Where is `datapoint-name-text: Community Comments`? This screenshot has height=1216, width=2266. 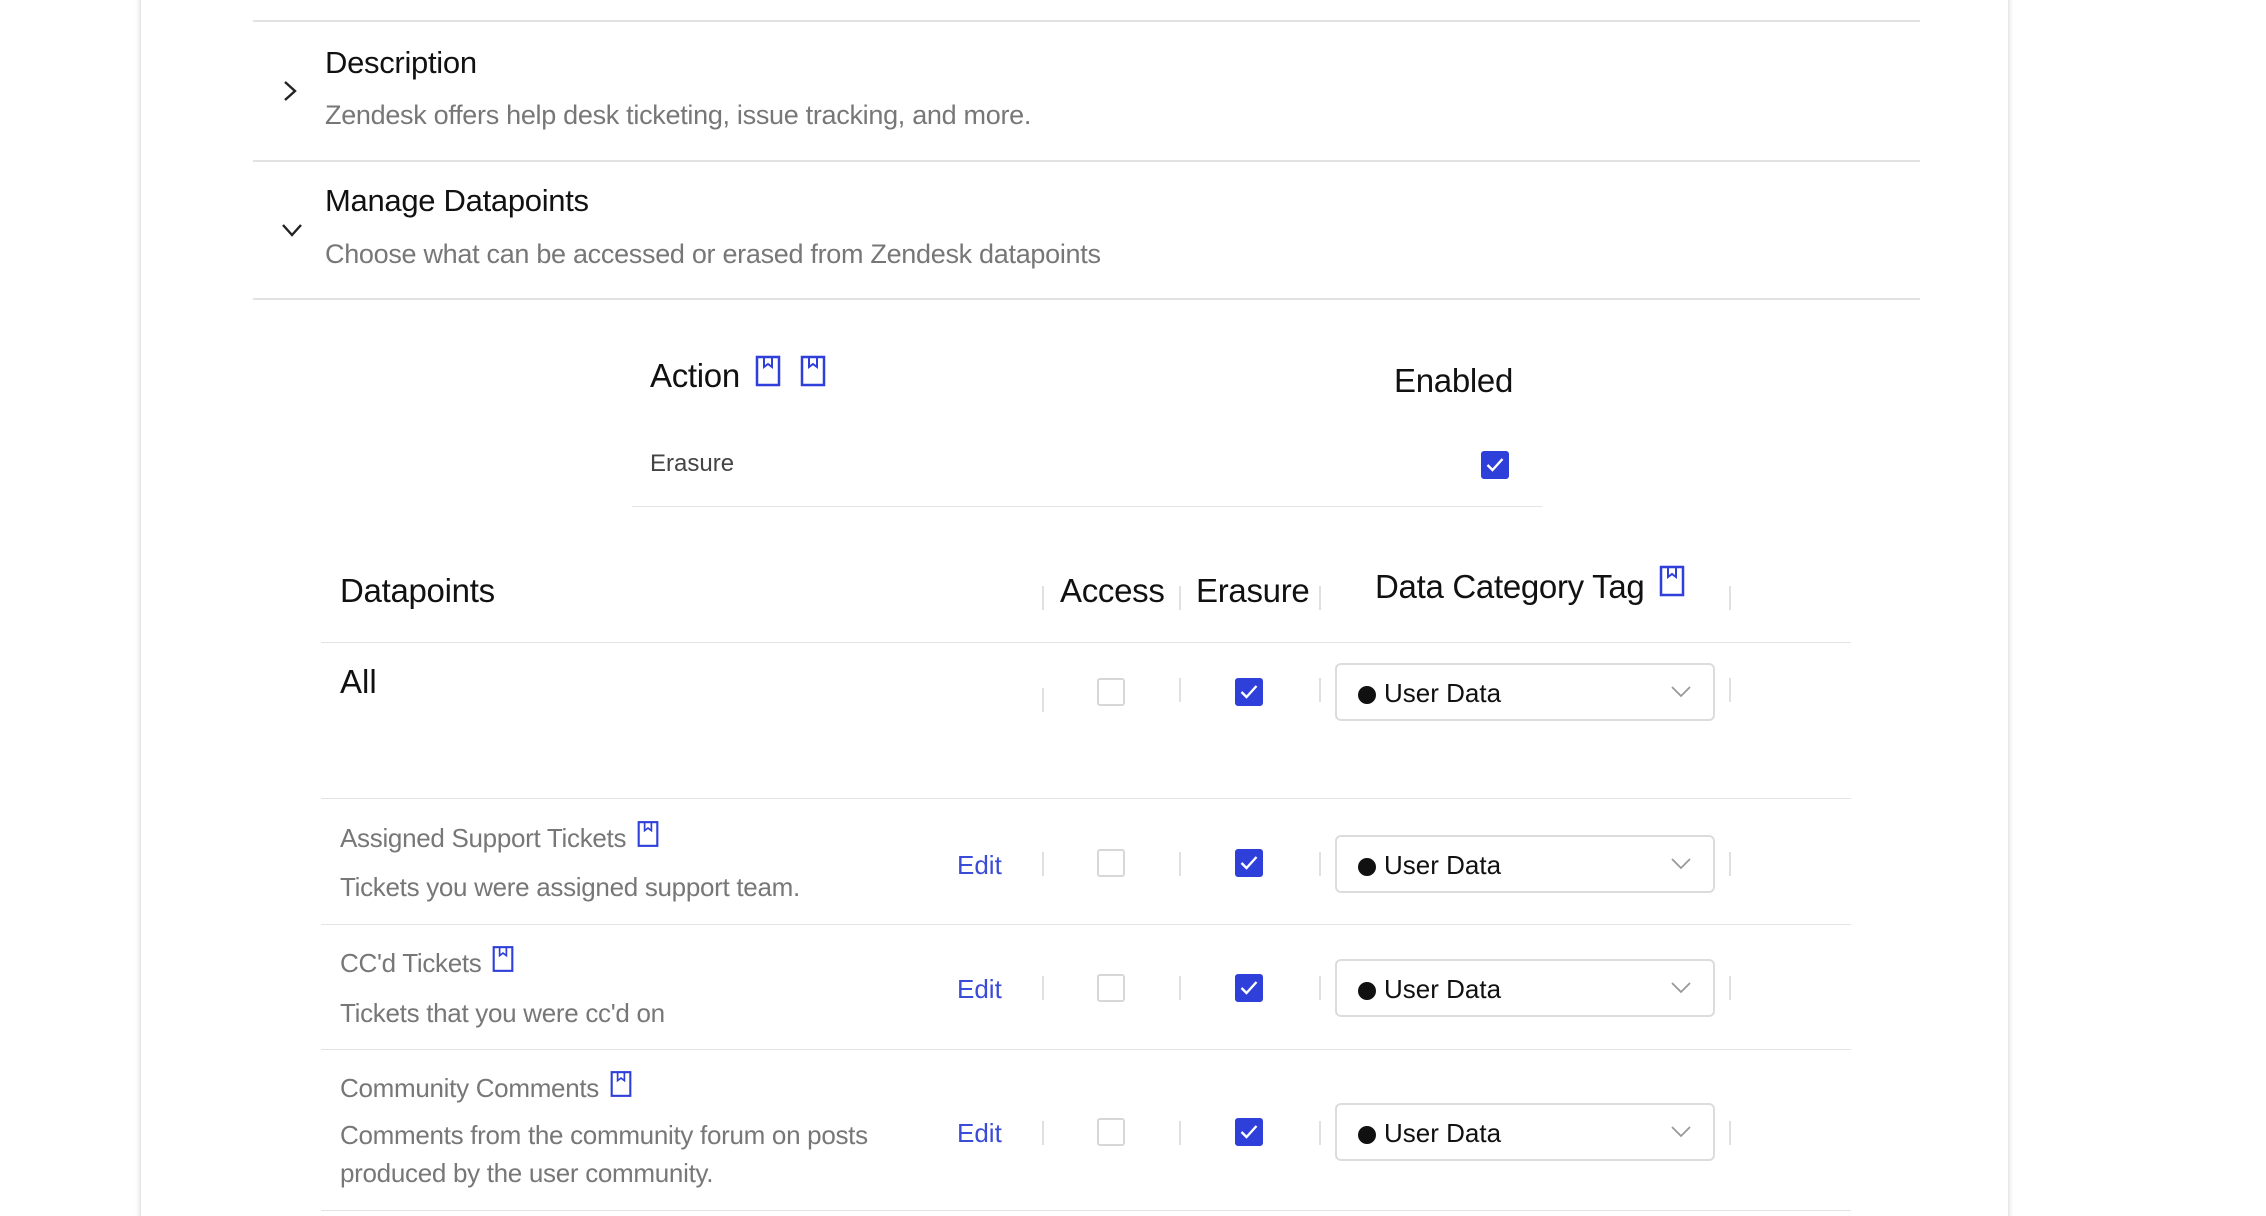
datapoint-name-text: Community Comments is located at coordinates (469, 1088).